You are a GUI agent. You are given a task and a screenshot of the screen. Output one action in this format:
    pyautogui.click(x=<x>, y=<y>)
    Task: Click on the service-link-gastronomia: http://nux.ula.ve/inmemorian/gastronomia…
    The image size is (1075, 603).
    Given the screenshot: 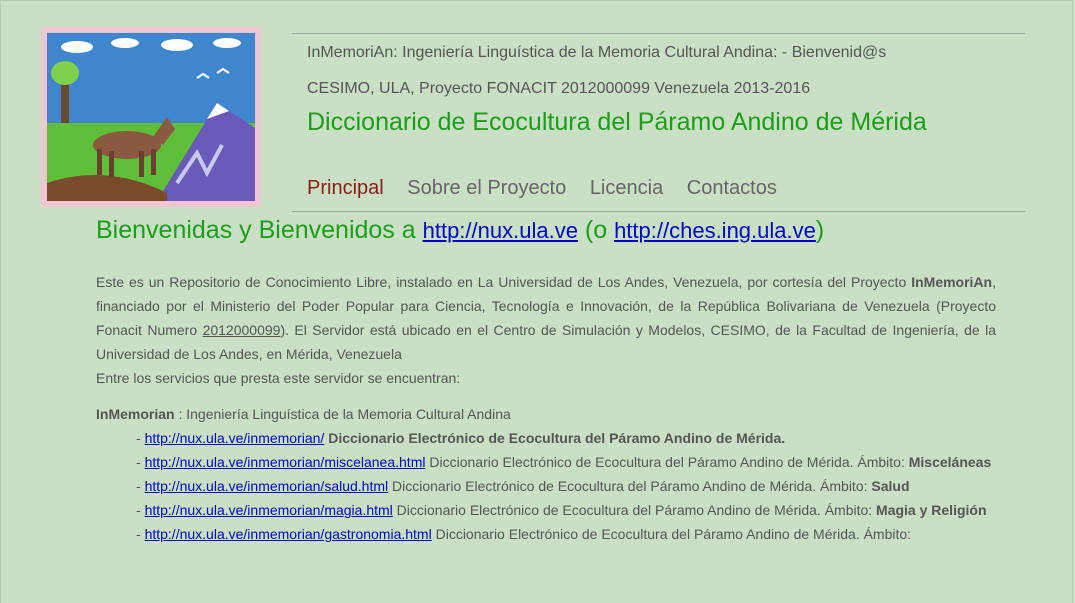 What is the action you would take?
    pyautogui.click(x=288, y=534)
    